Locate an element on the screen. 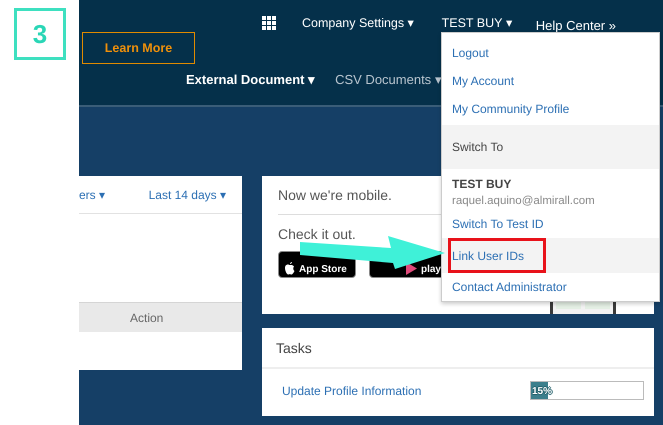 Image resolution: width=663 pixels, height=425 pixels. filter-dropdown: Last 14 days ▾ is located at coordinates (187, 195).